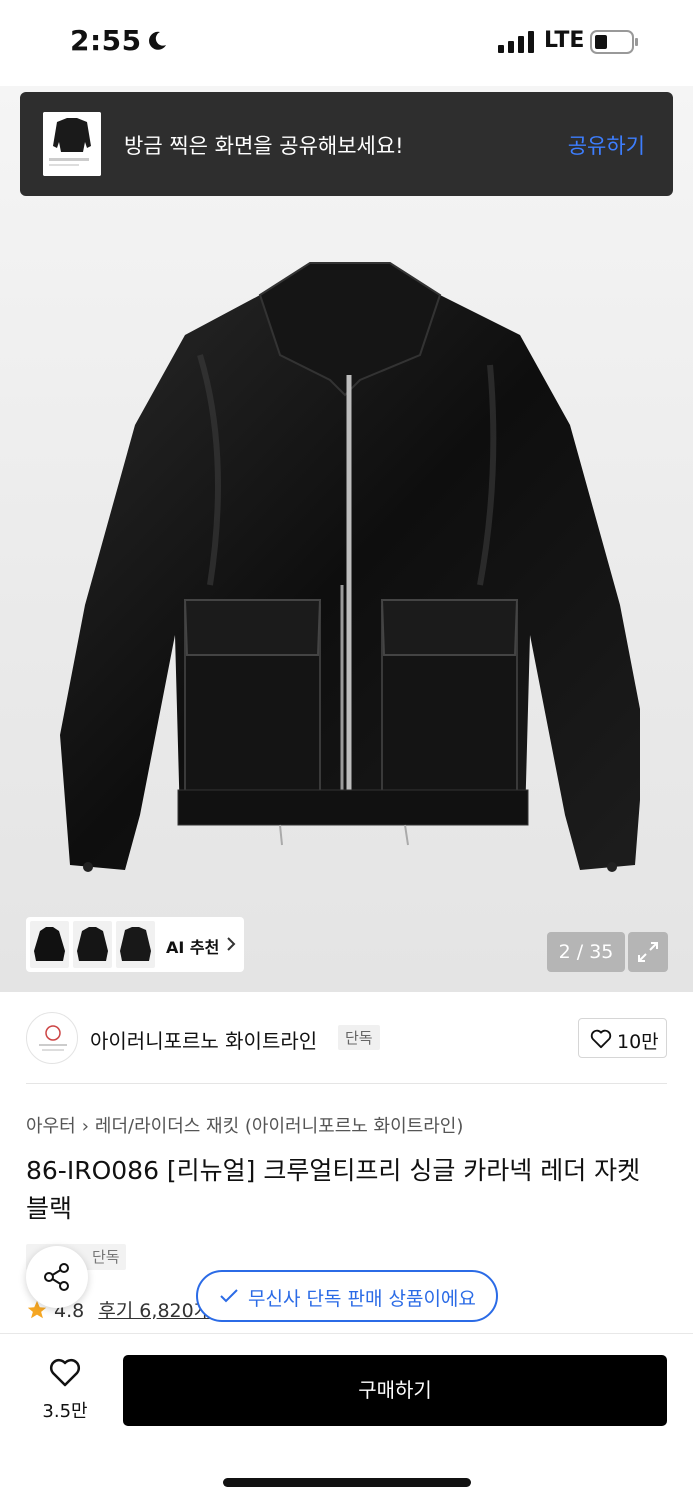  I want to click on moon-icon, so click(157, 40).